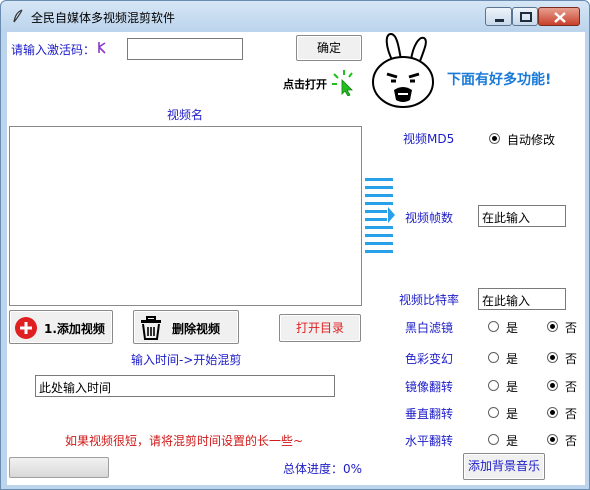  What do you see at coordinates (59, 467) in the screenshot?
I see `progress-bar` at bounding box center [59, 467].